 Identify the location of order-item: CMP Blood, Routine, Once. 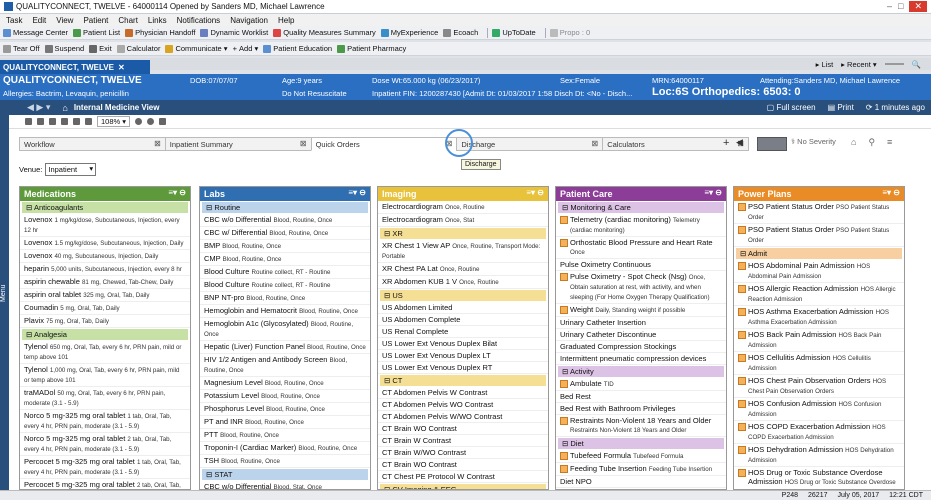
(285, 259).